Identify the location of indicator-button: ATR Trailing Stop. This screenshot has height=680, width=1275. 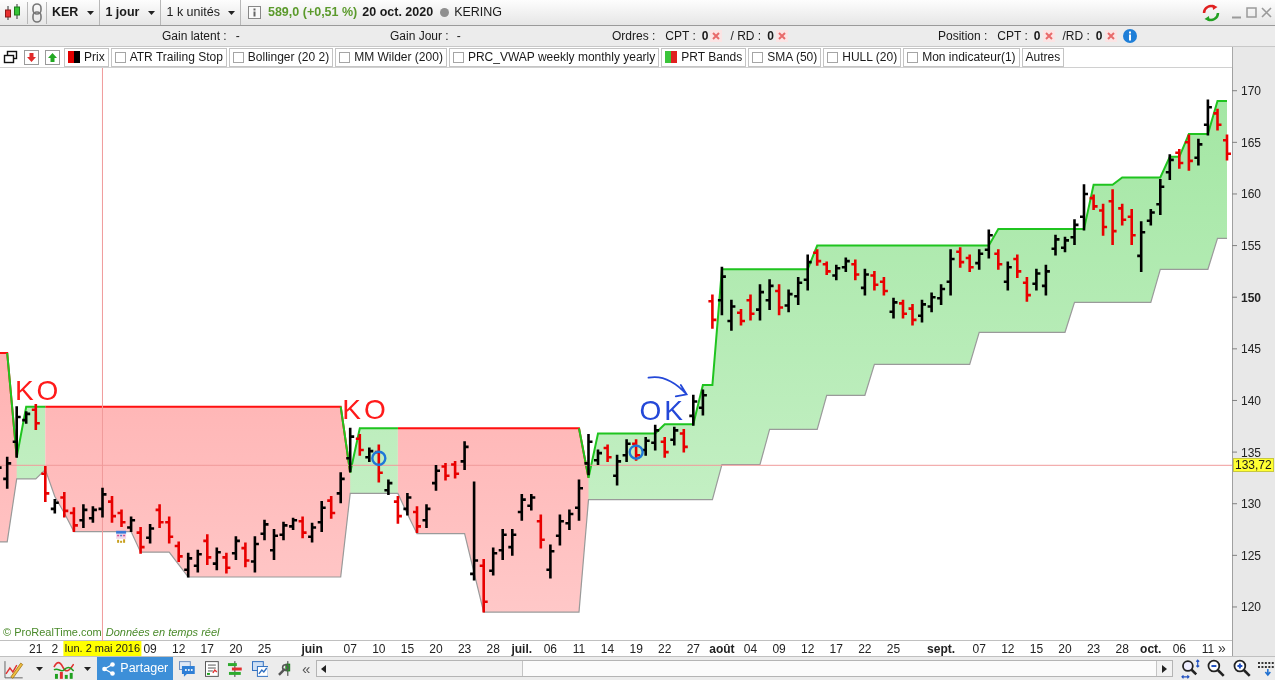
(168, 57).